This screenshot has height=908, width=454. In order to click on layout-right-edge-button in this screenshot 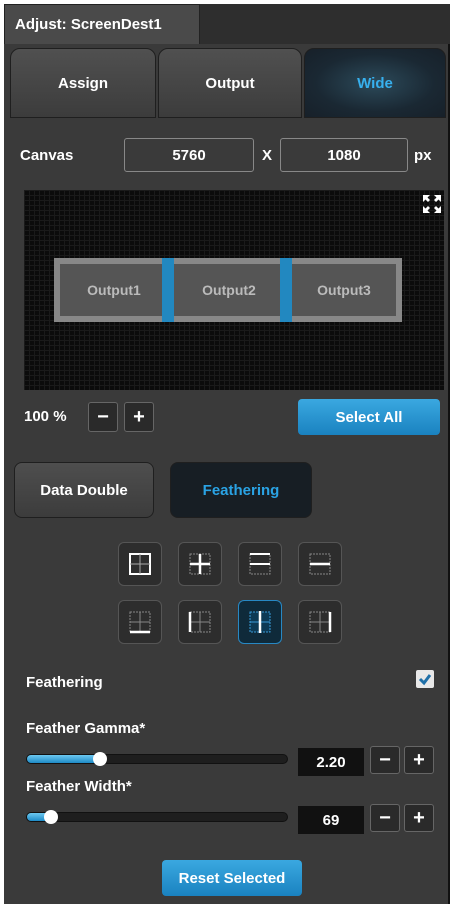, I will do `click(320, 622)`.